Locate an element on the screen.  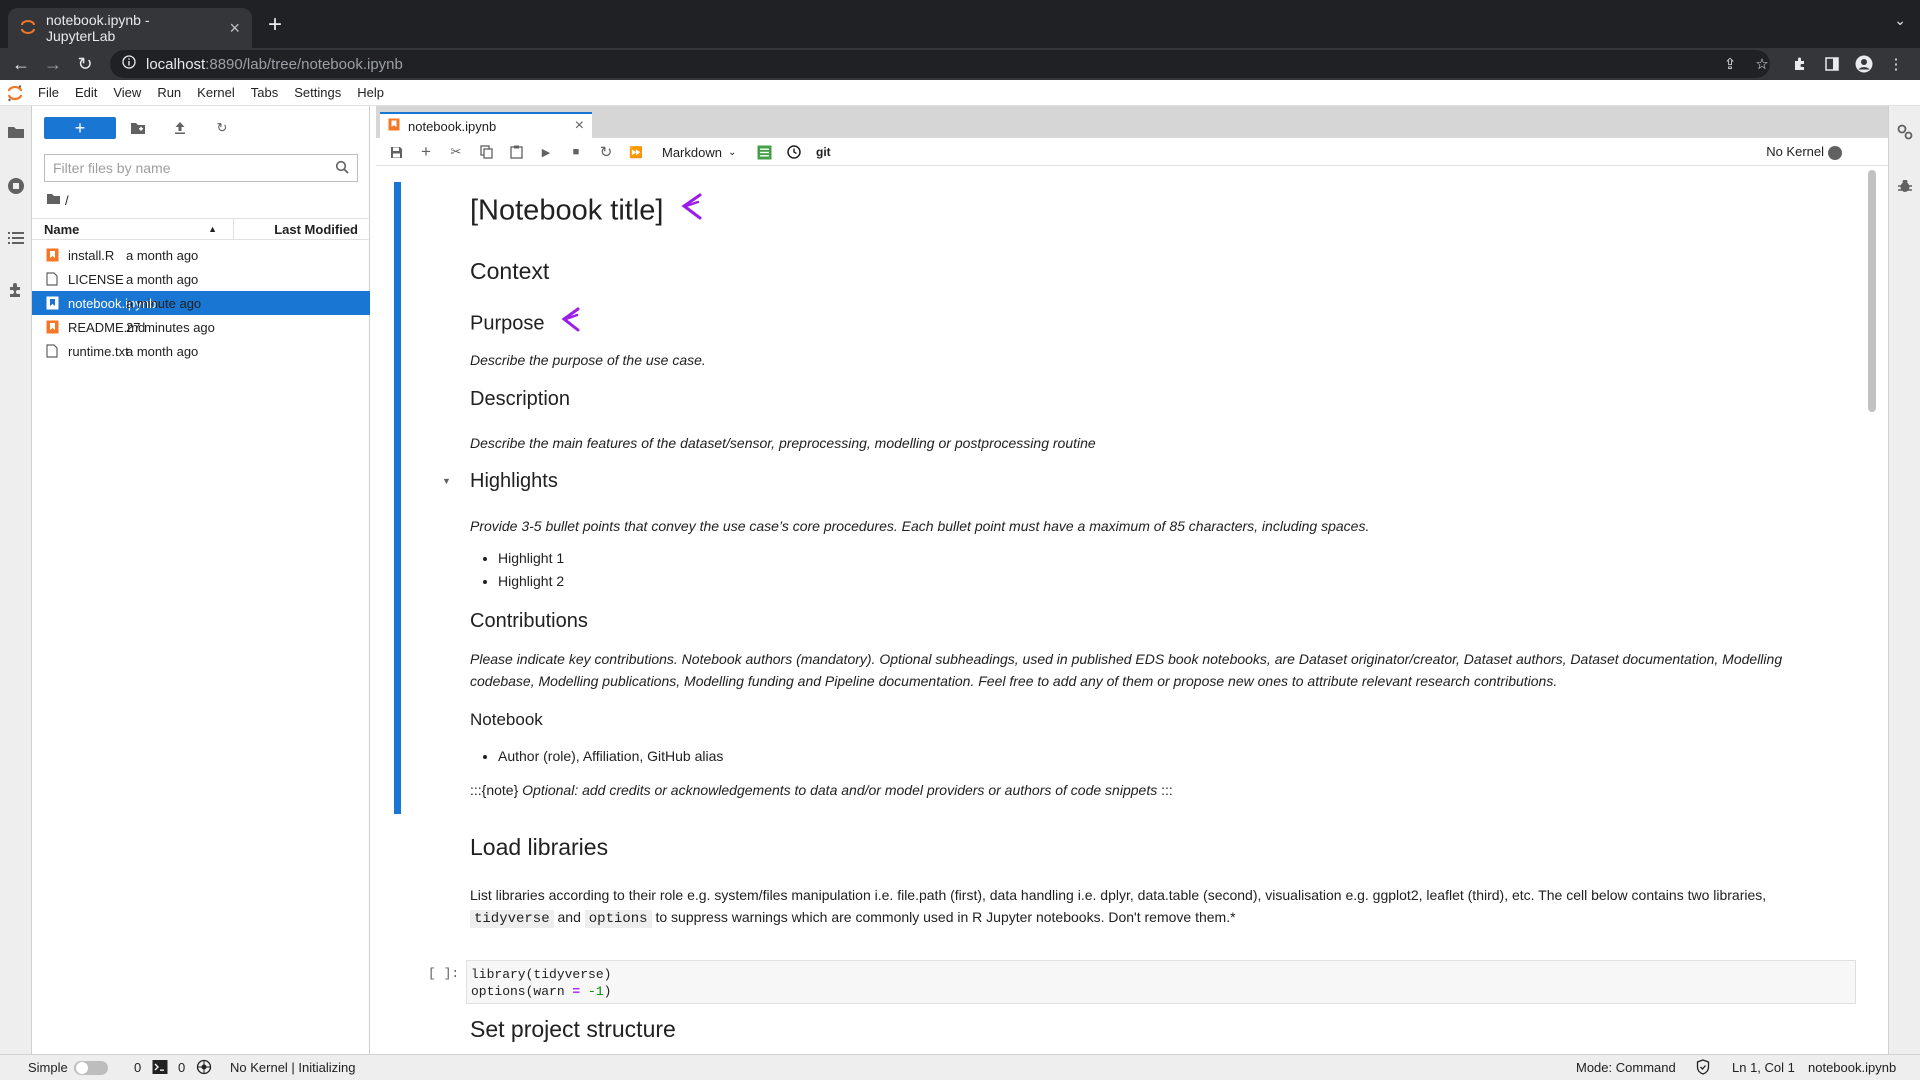
tab-label: notebook.ipynb is located at coordinates (452, 126).